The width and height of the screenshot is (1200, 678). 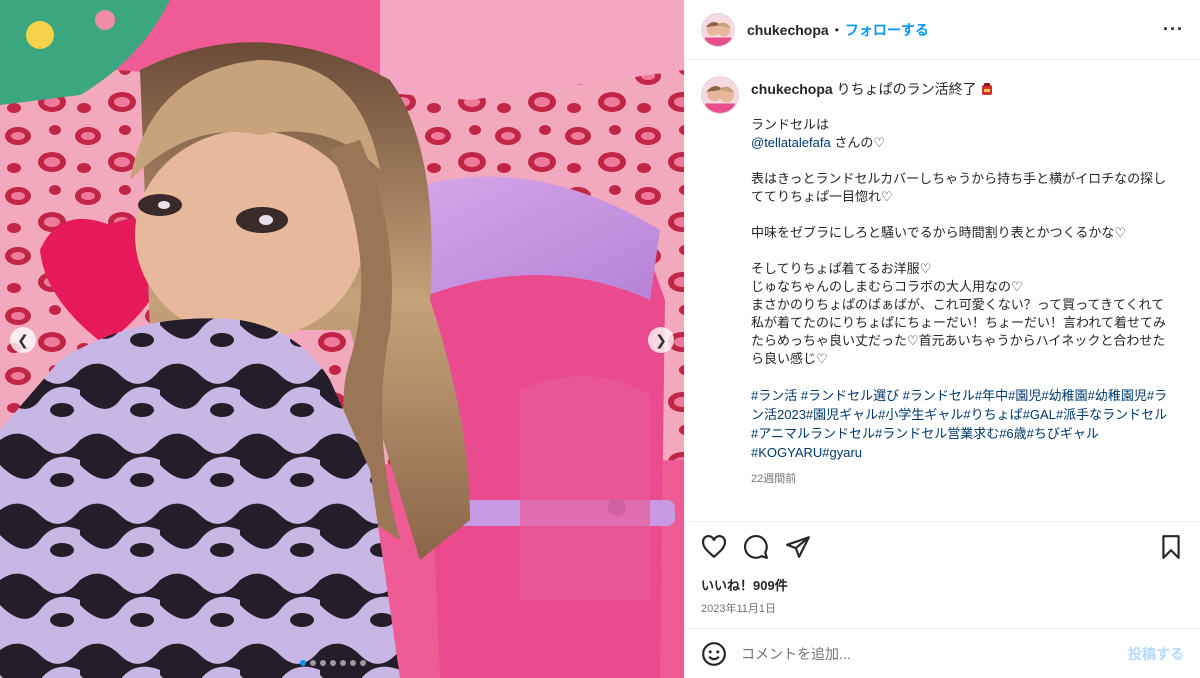 I want to click on comment-icon, so click(x=756, y=546).